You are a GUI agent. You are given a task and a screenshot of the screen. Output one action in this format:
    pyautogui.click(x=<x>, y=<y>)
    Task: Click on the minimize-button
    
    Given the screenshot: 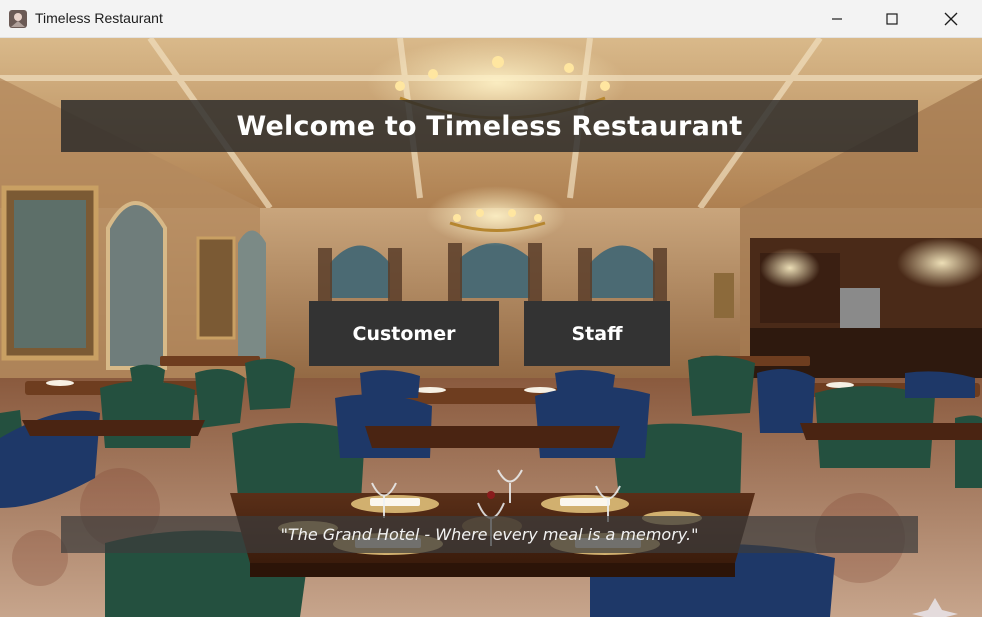 What is the action you would take?
    pyautogui.click(x=837, y=19)
    